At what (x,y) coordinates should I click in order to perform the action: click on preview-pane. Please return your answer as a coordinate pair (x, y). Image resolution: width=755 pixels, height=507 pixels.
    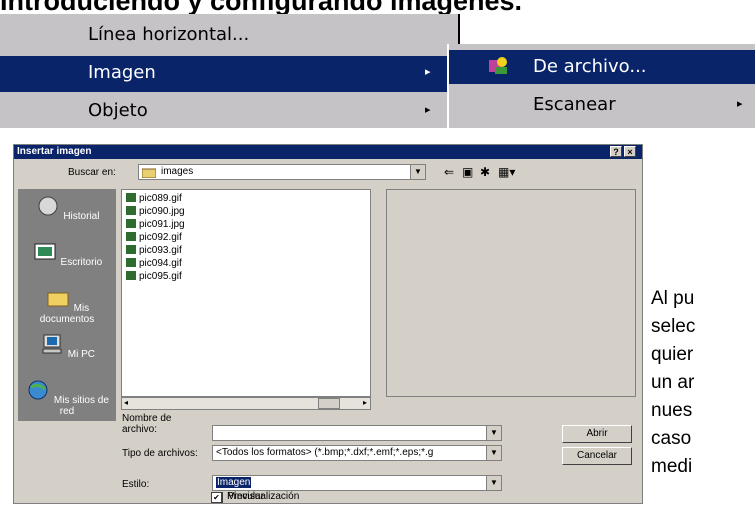
    Looking at the image, I should click on (511, 293).